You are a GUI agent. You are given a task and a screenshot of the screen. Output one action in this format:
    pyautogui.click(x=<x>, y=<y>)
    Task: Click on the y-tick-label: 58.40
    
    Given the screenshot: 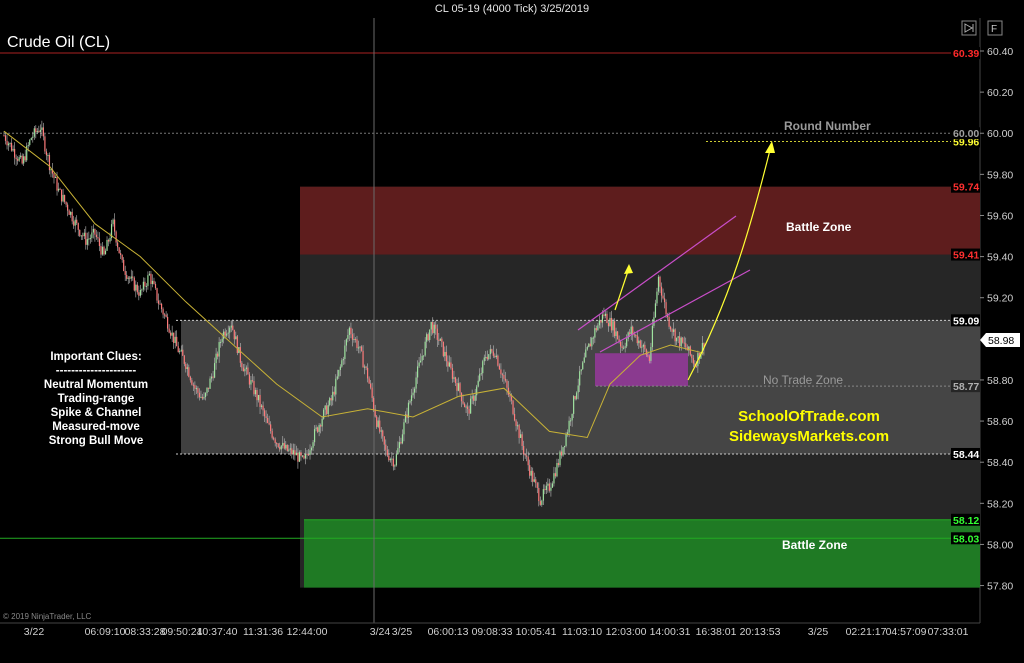 What is the action you would take?
    pyautogui.click(x=1000, y=463)
    